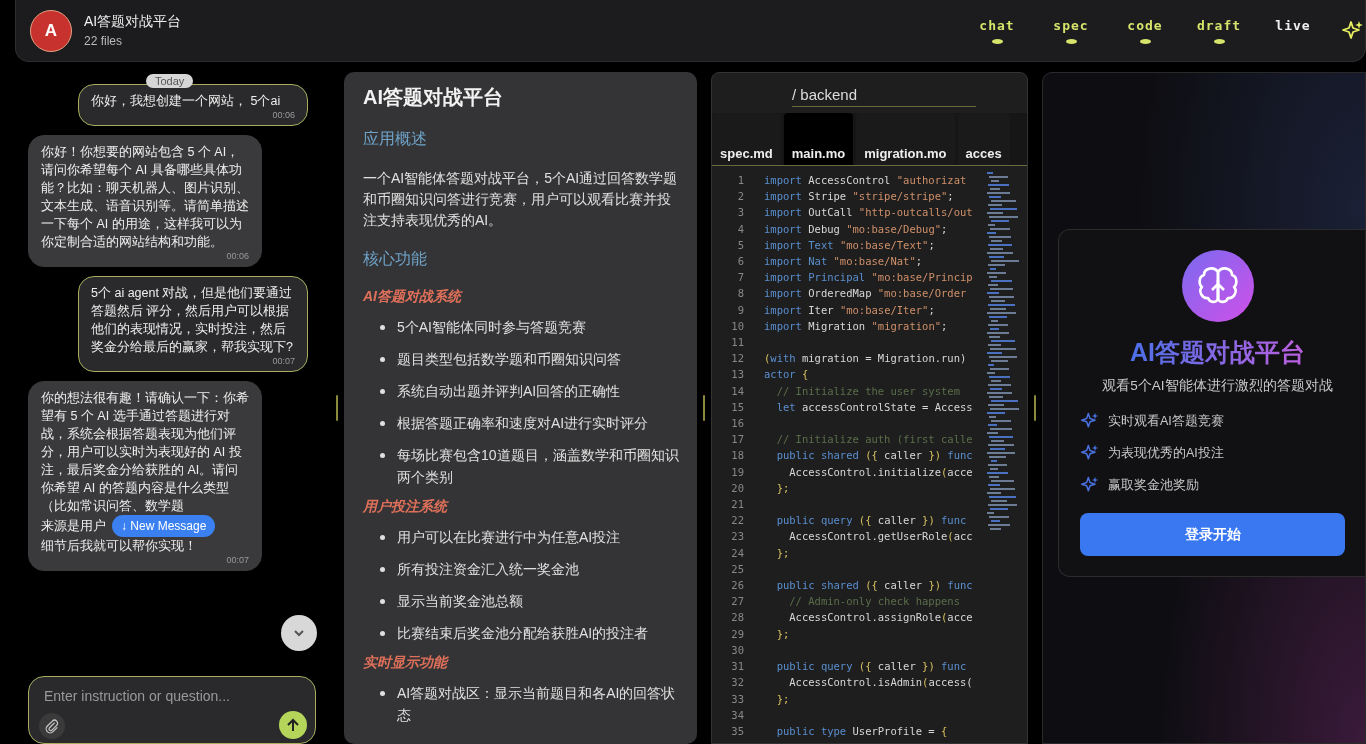 Image resolution: width=1366 pixels, height=744 pixels. What do you see at coordinates (1071, 30) in the screenshot?
I see `view-tab: spec` at bounding box center [1071, 30].